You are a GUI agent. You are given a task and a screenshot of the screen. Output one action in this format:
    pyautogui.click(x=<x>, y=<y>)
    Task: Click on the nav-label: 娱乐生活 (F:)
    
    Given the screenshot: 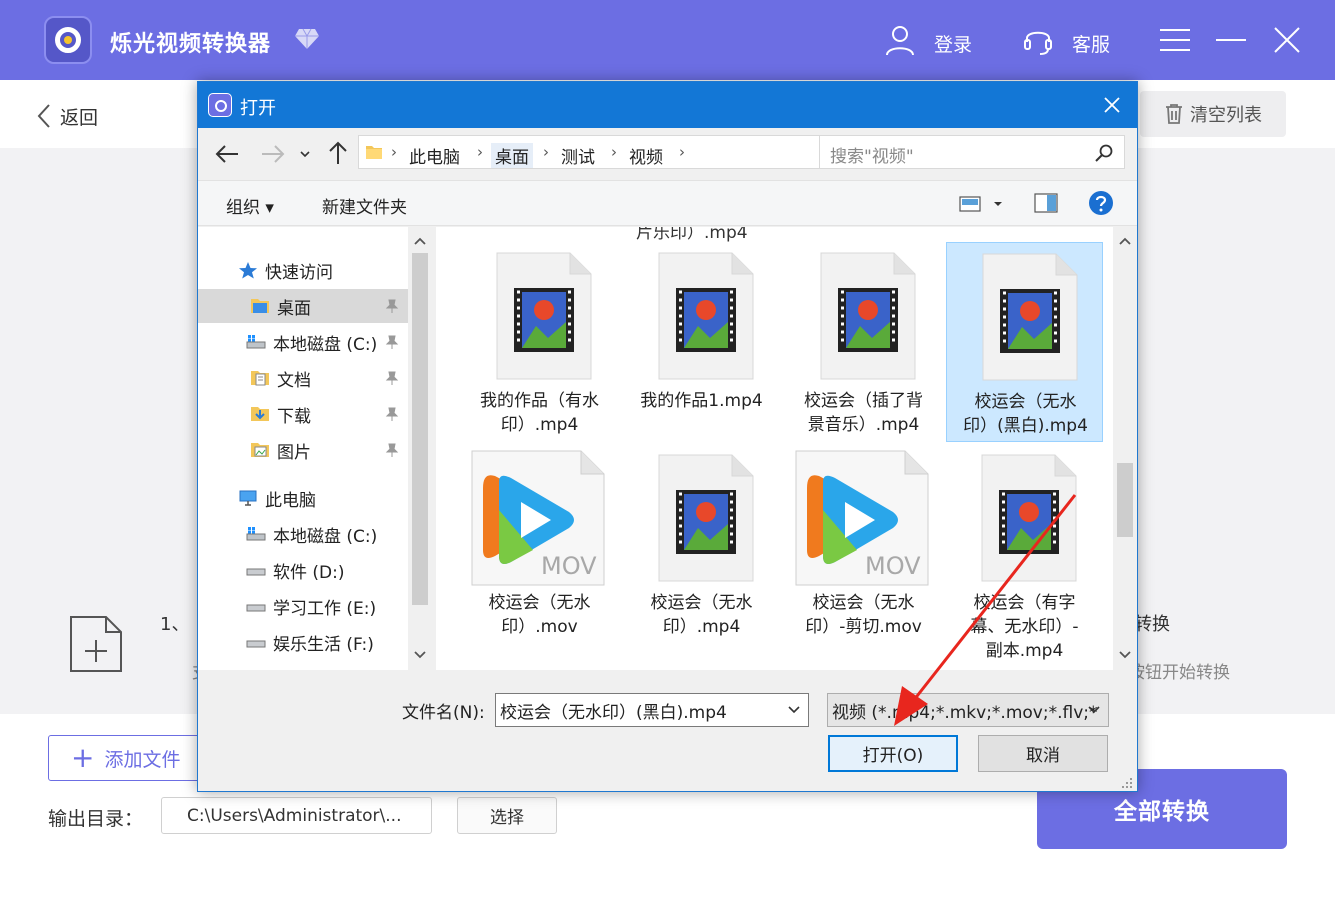 What is the action you would take?
    pyautogui.click(x=323, y=644)
    